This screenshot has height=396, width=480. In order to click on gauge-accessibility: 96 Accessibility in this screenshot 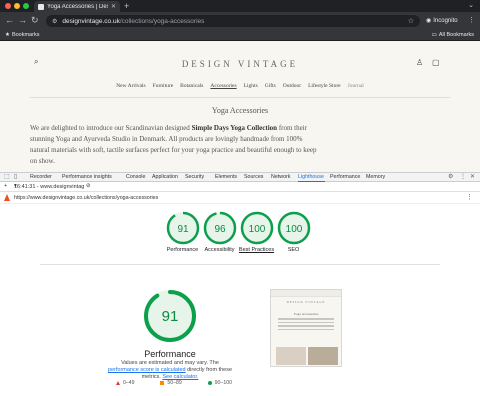, I will do `click(219, 232)`.